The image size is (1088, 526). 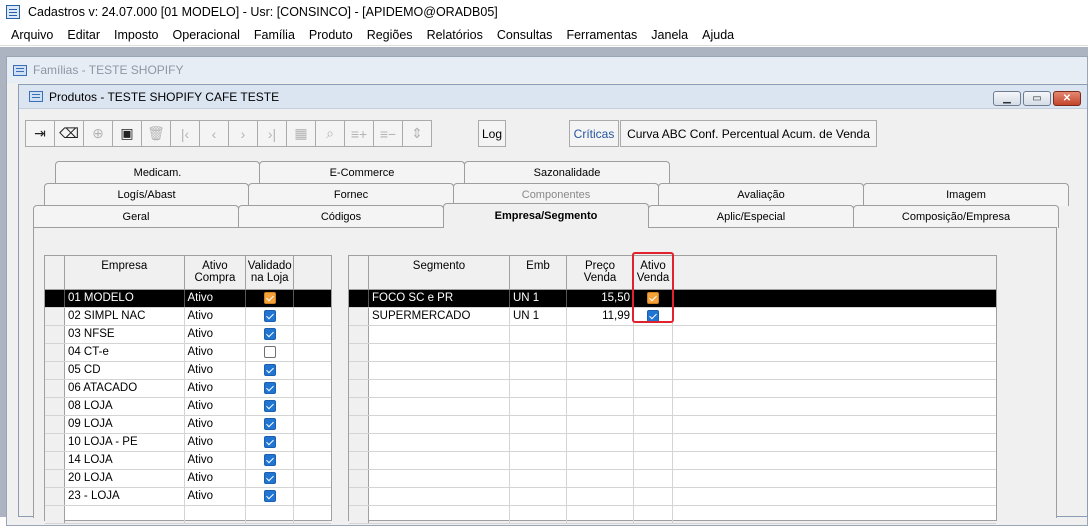 I want to click on table-row: 06 ATACADO Ativo, so click(x=188, y=389).